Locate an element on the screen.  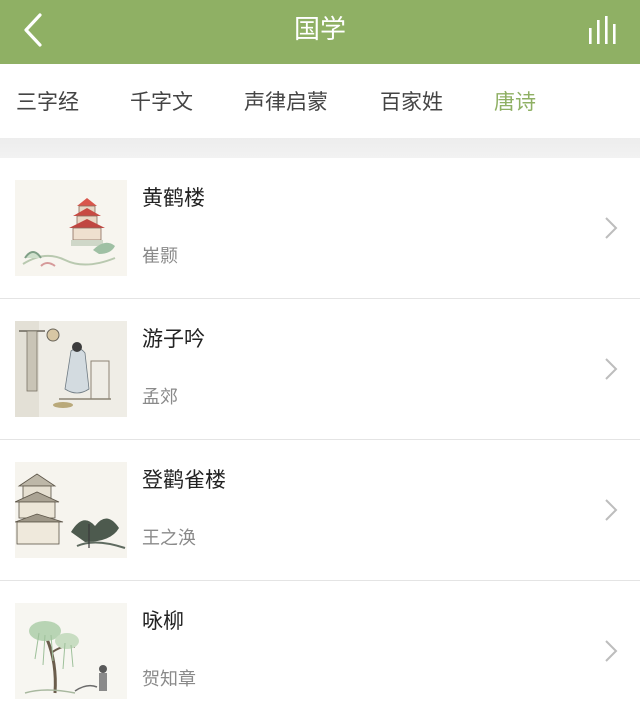
mother-sewing-painting is located at coordinates (71, 369).